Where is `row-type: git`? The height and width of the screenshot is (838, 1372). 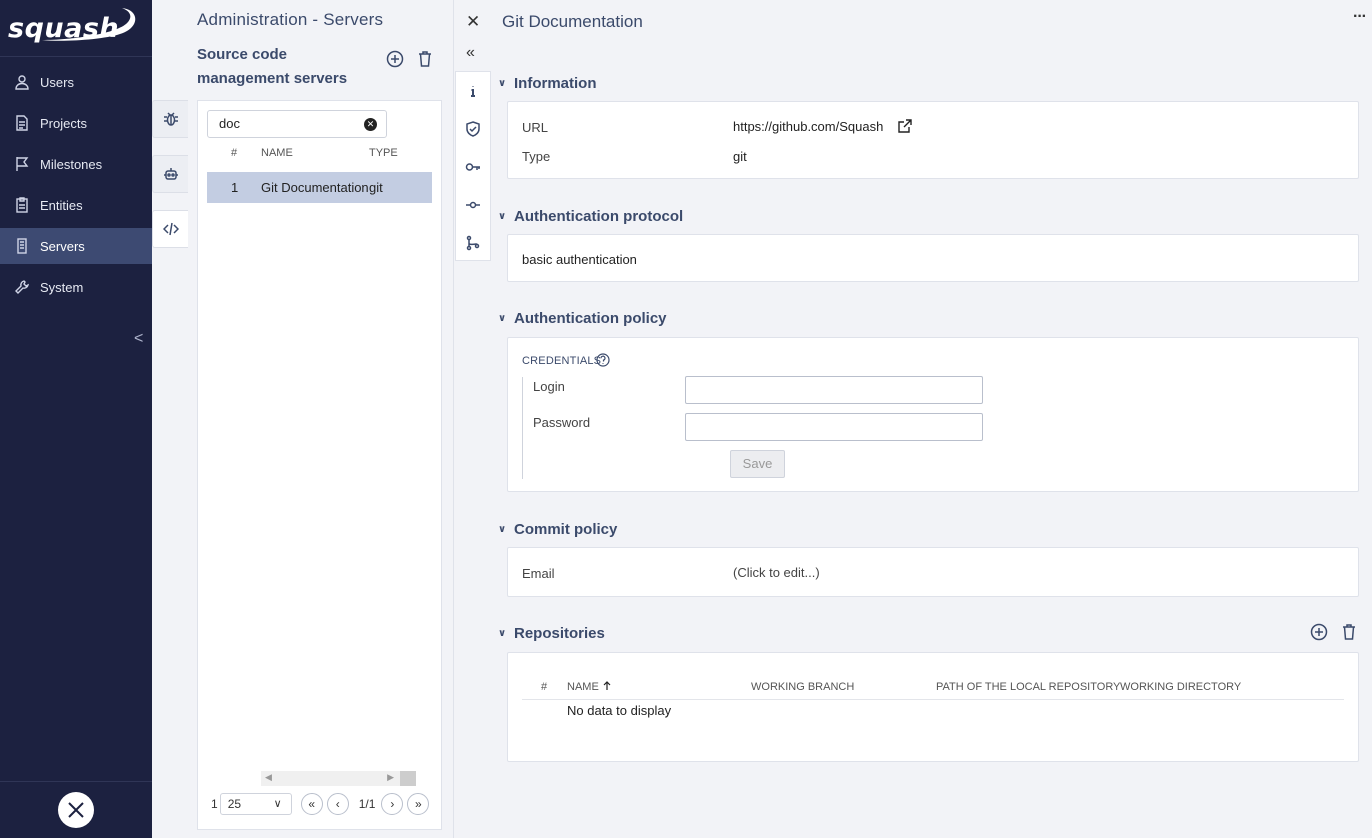
row-type: git is located at coordinates (376, 187).